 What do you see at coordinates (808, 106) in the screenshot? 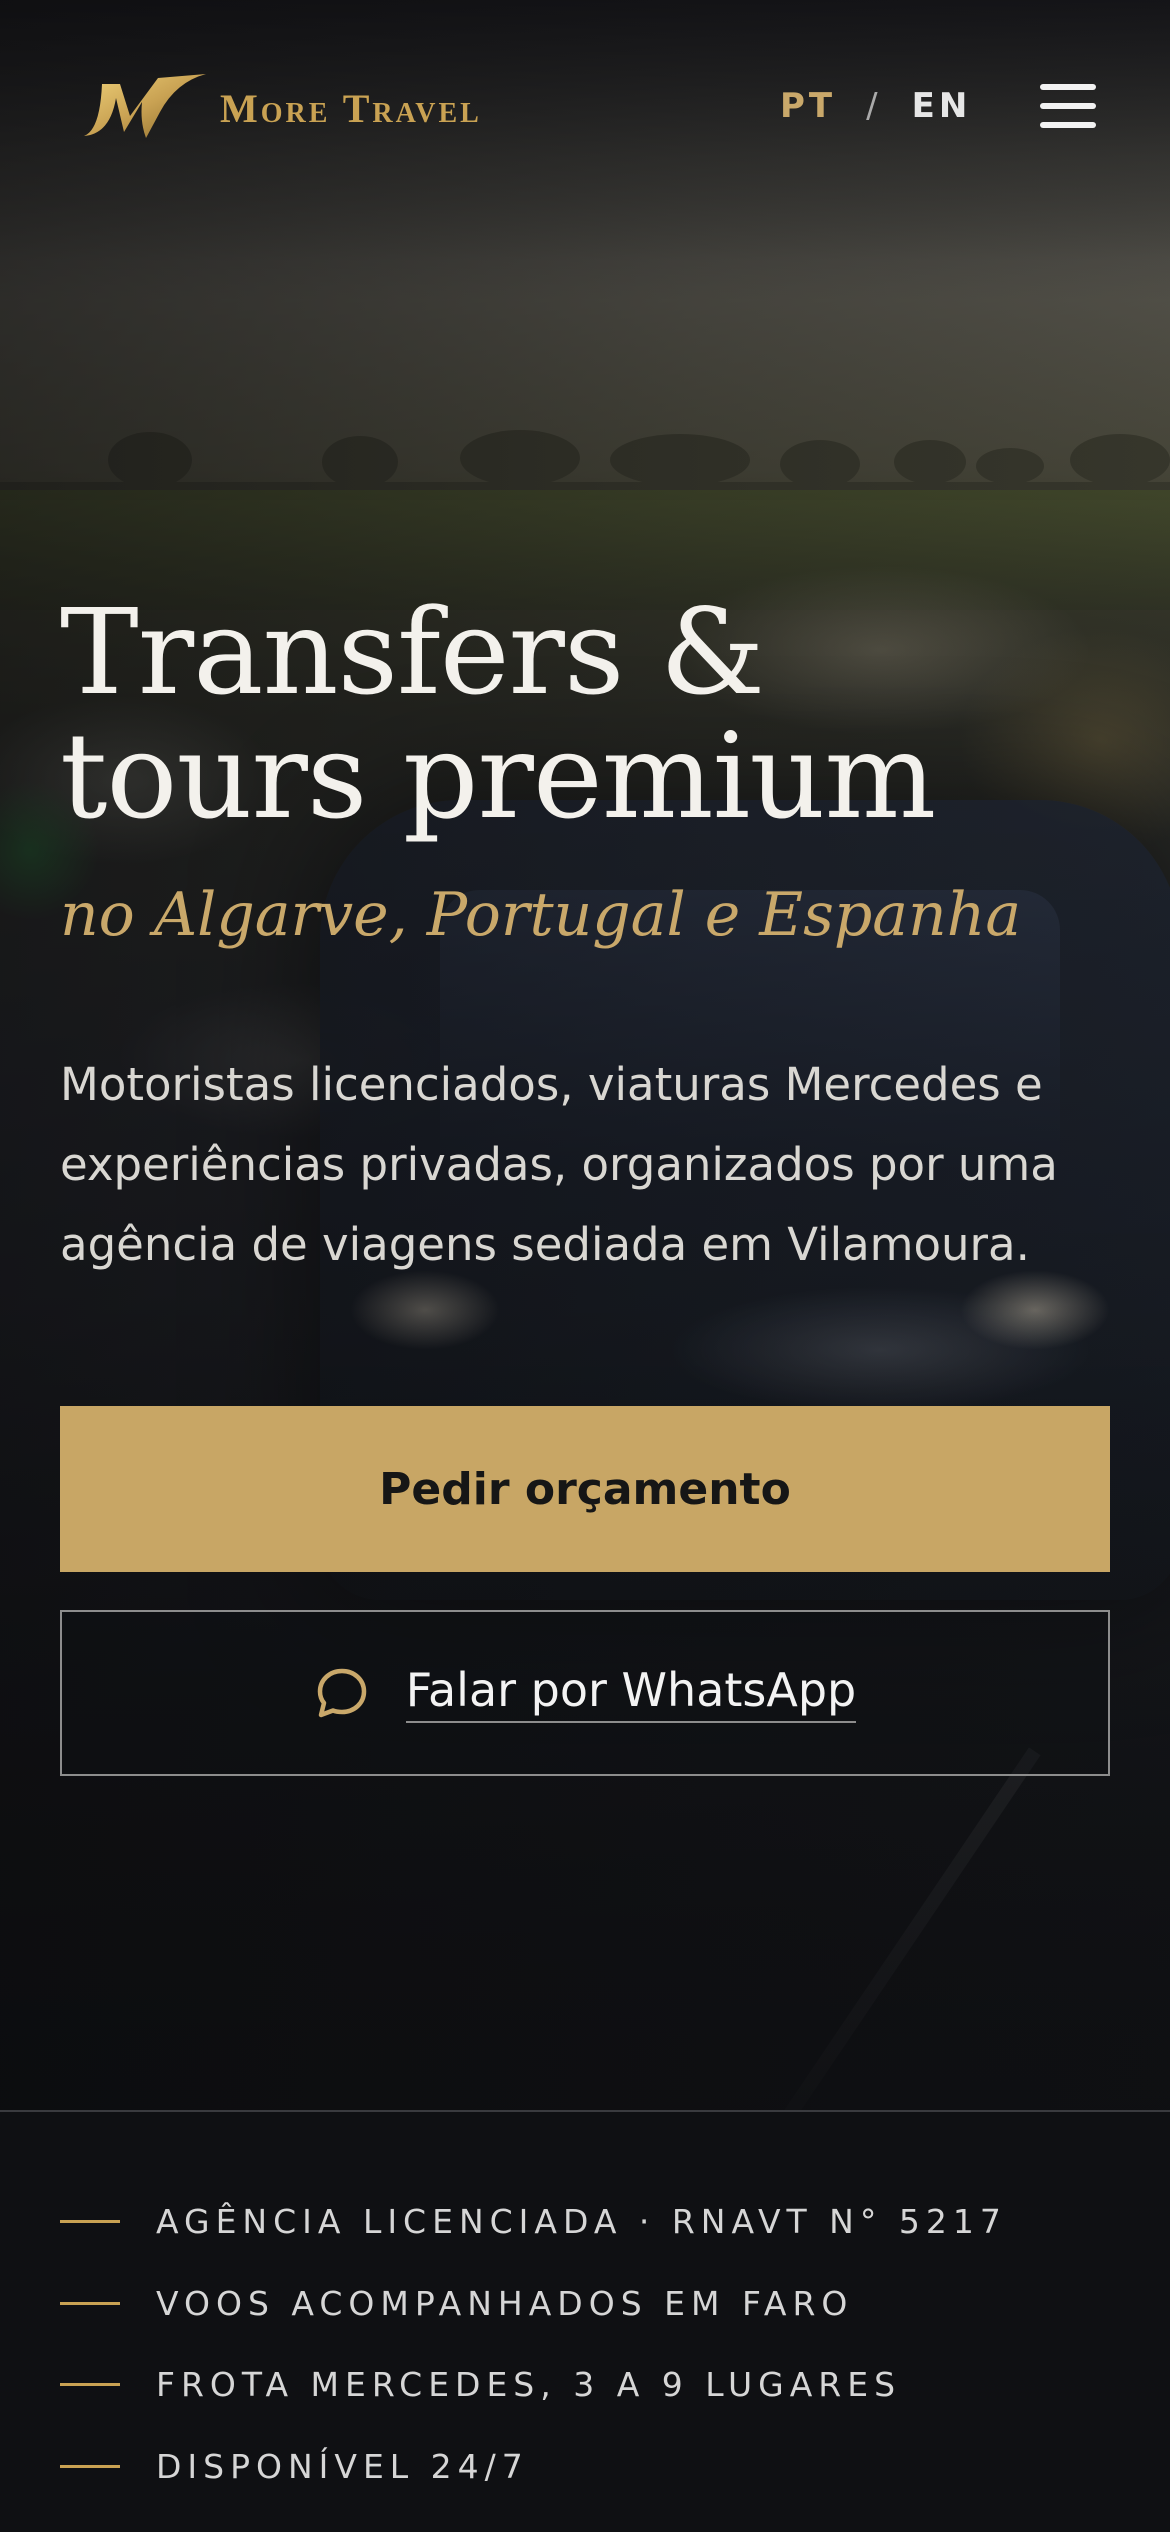
I see `lang-pt-link: PT` at bounding box center [808, 106].